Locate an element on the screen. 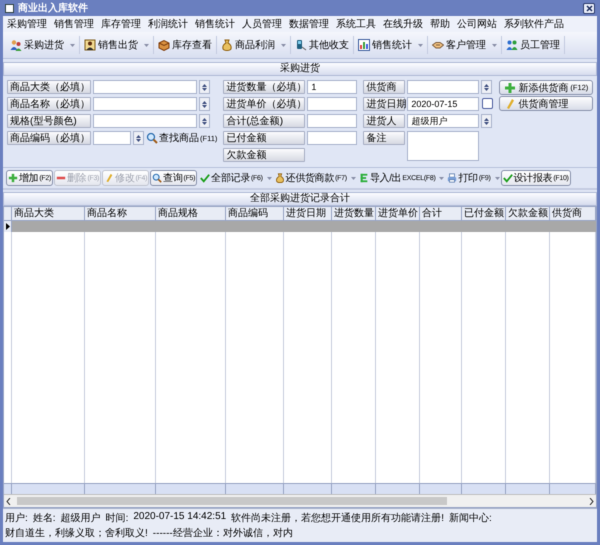 This screenshot has height=545, width=600. column-header: 进货日期 is located at coordinates (308, 213).